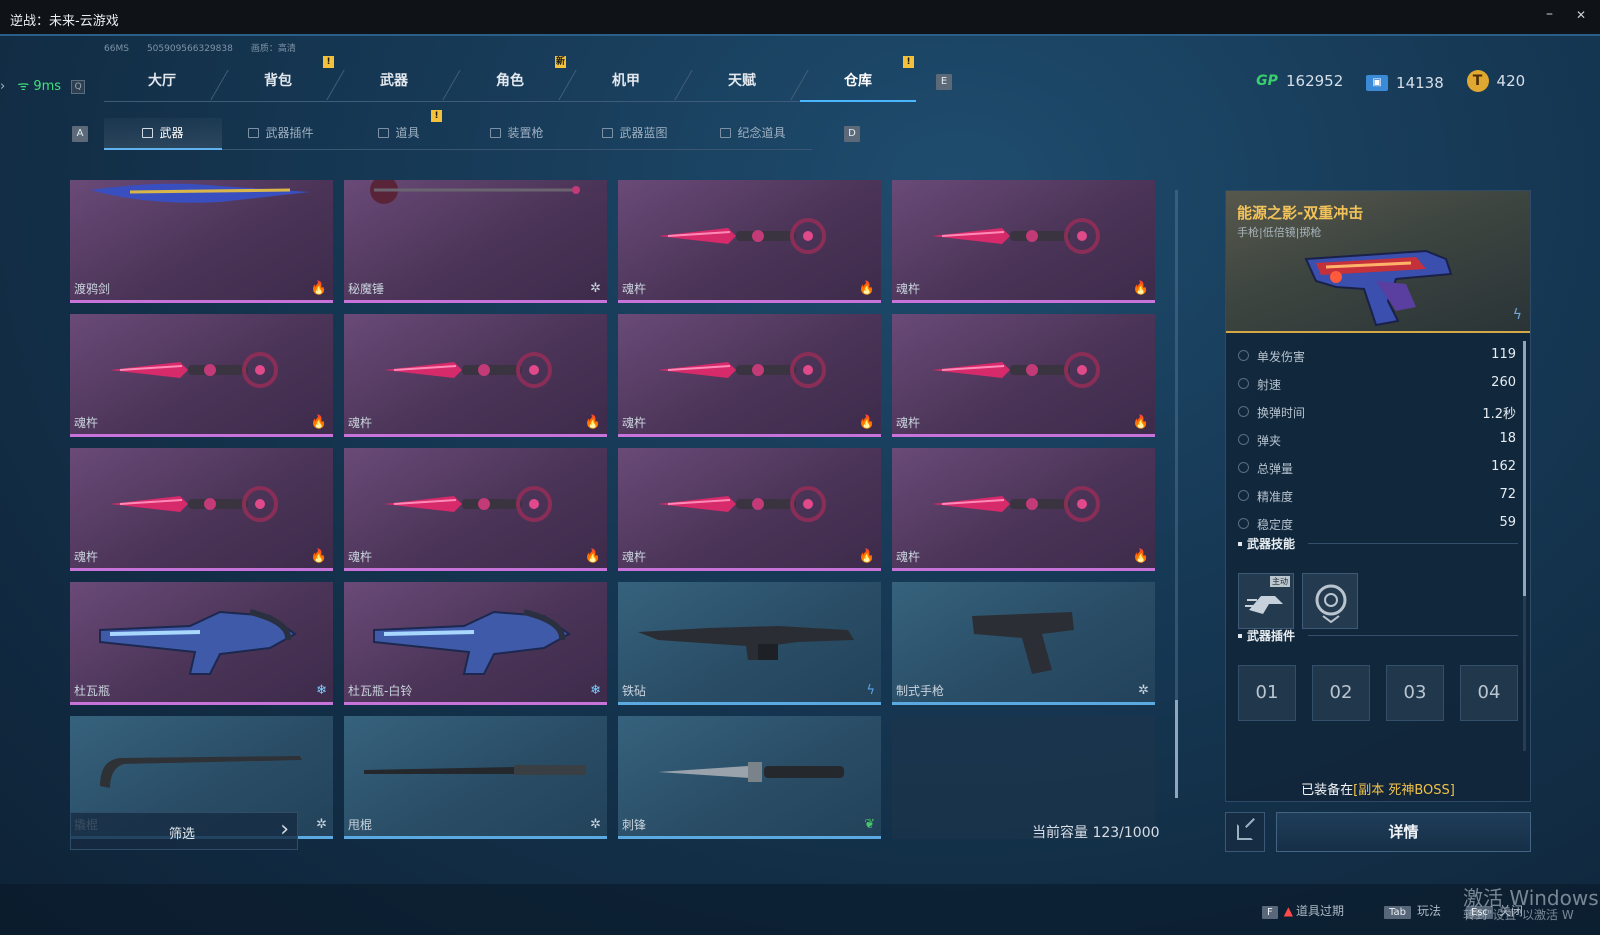 This screenshot has width=1600, height=935. I want to click on stat-value: 72, so click(1507, 494).